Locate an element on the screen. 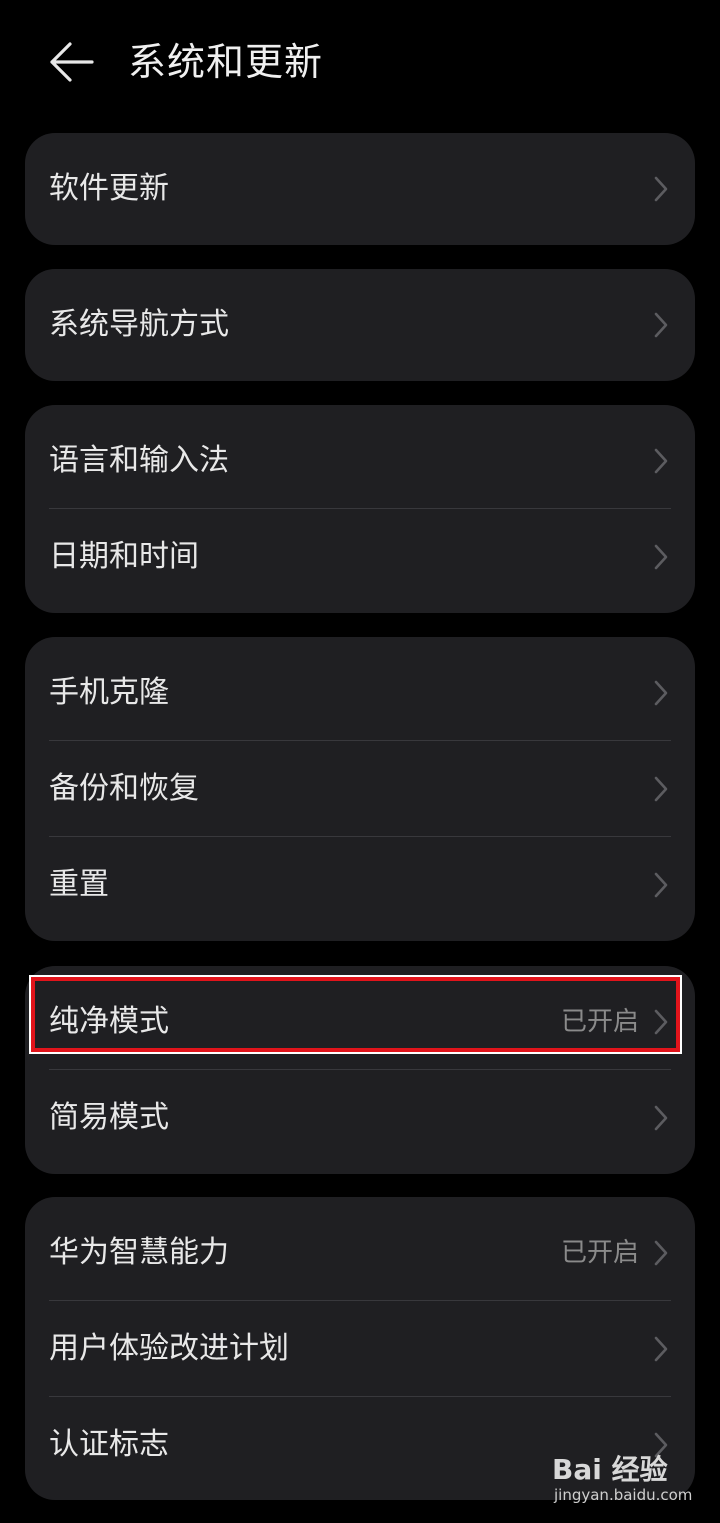 This screenshot has width=720, height=1523. highlight-box is located at coordinates (355, 1014).